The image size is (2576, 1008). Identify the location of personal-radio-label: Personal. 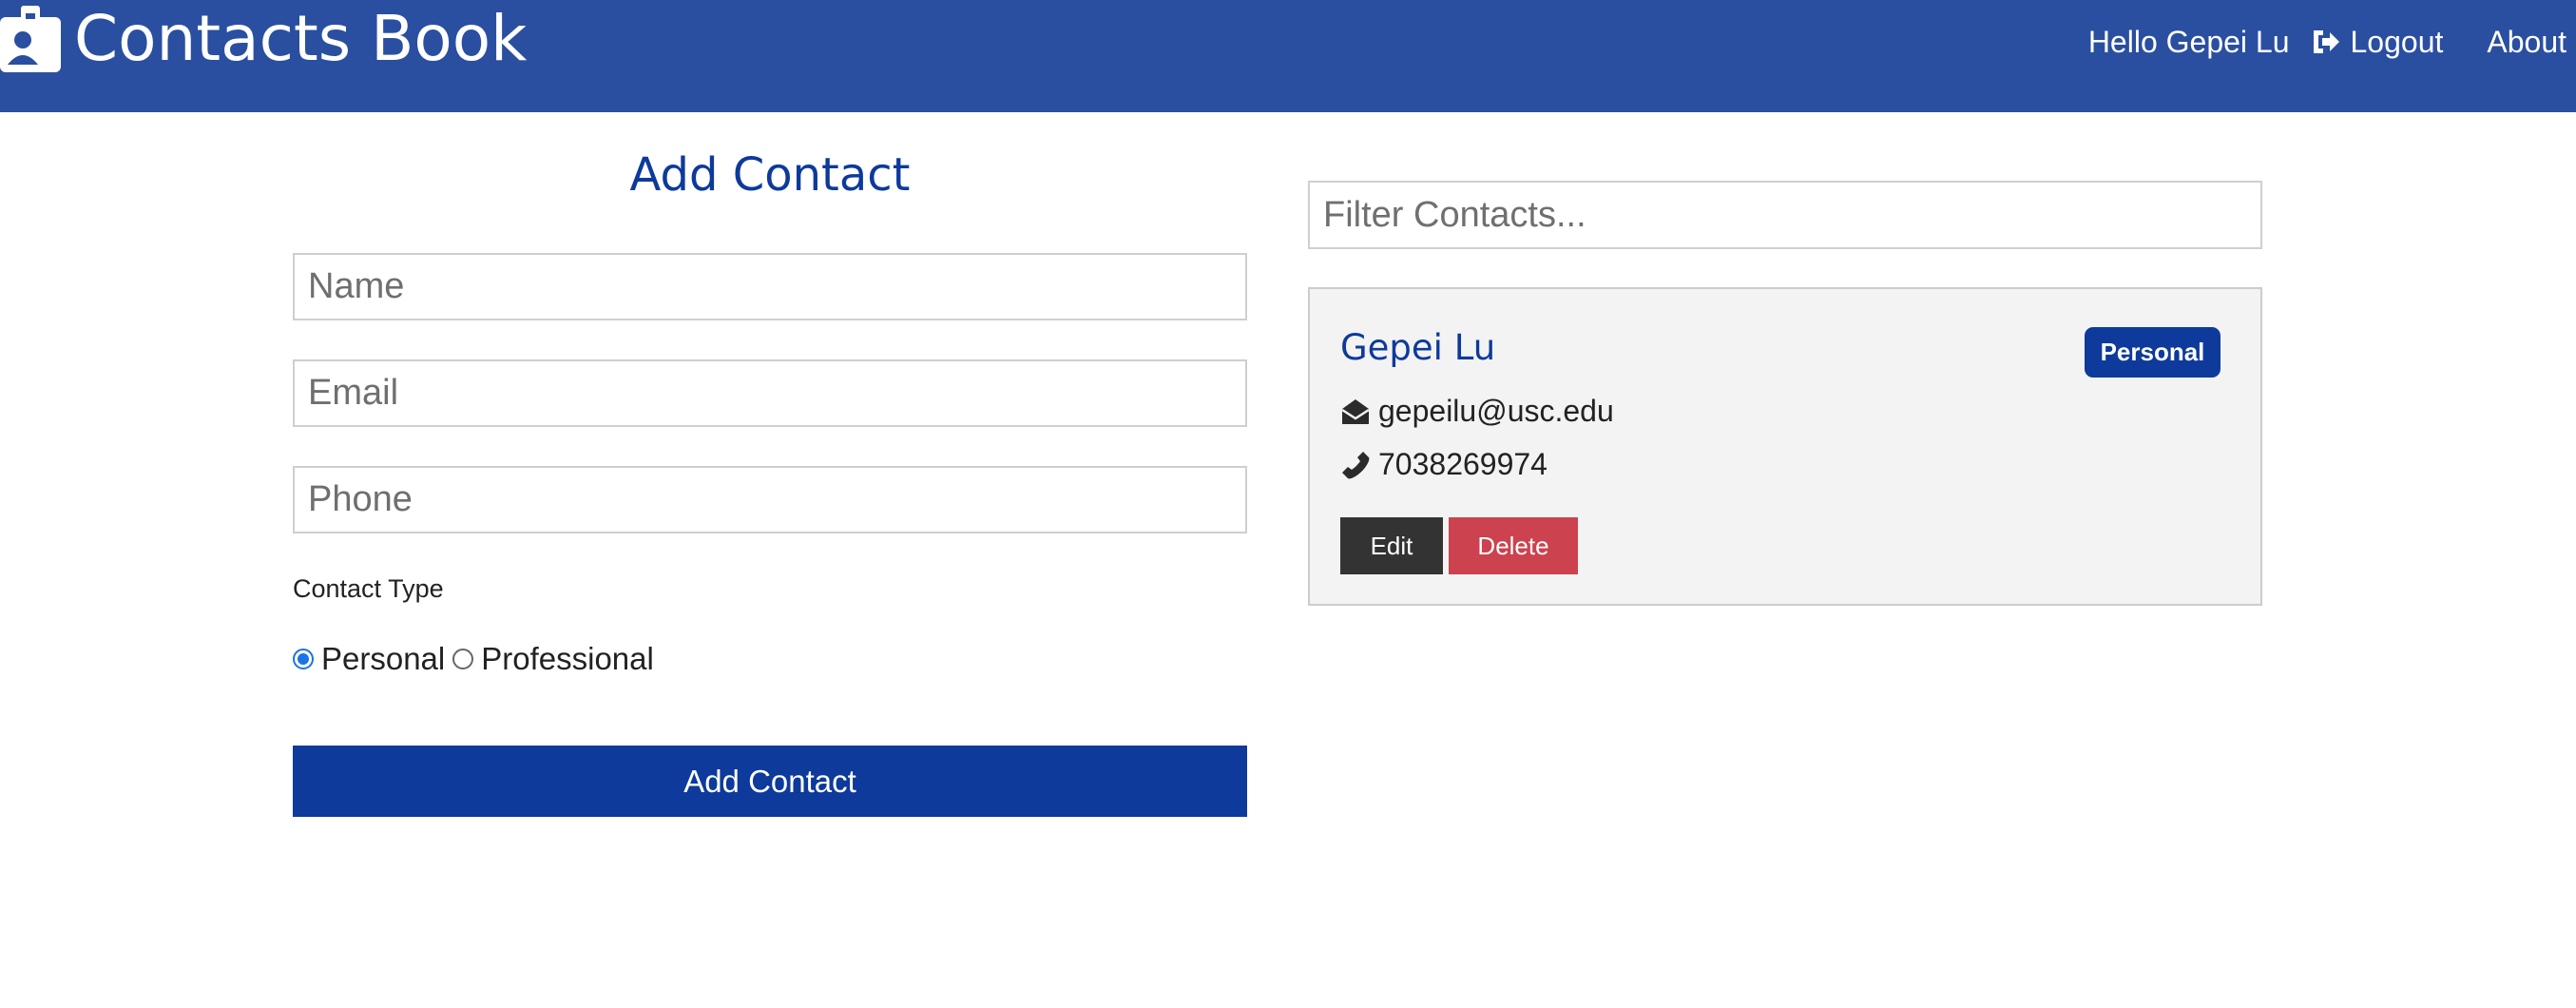
(383, 659).